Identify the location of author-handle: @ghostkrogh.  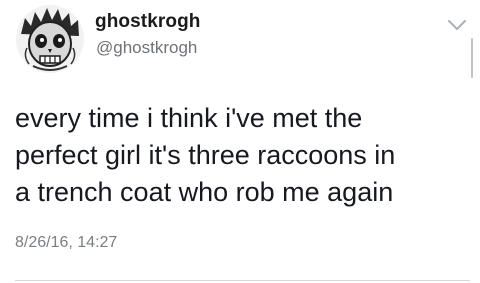
(146, 48).